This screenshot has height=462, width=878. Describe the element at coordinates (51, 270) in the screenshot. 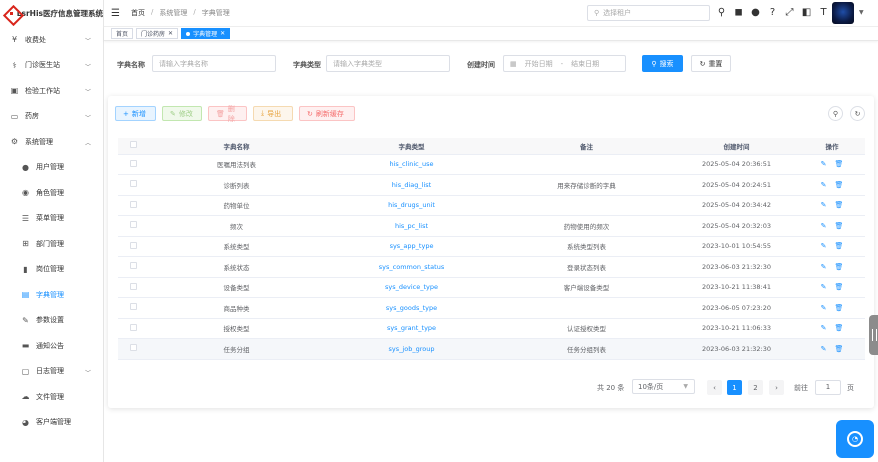

I see `sidebar-item-9: ▮ 岗位管理` at that location.